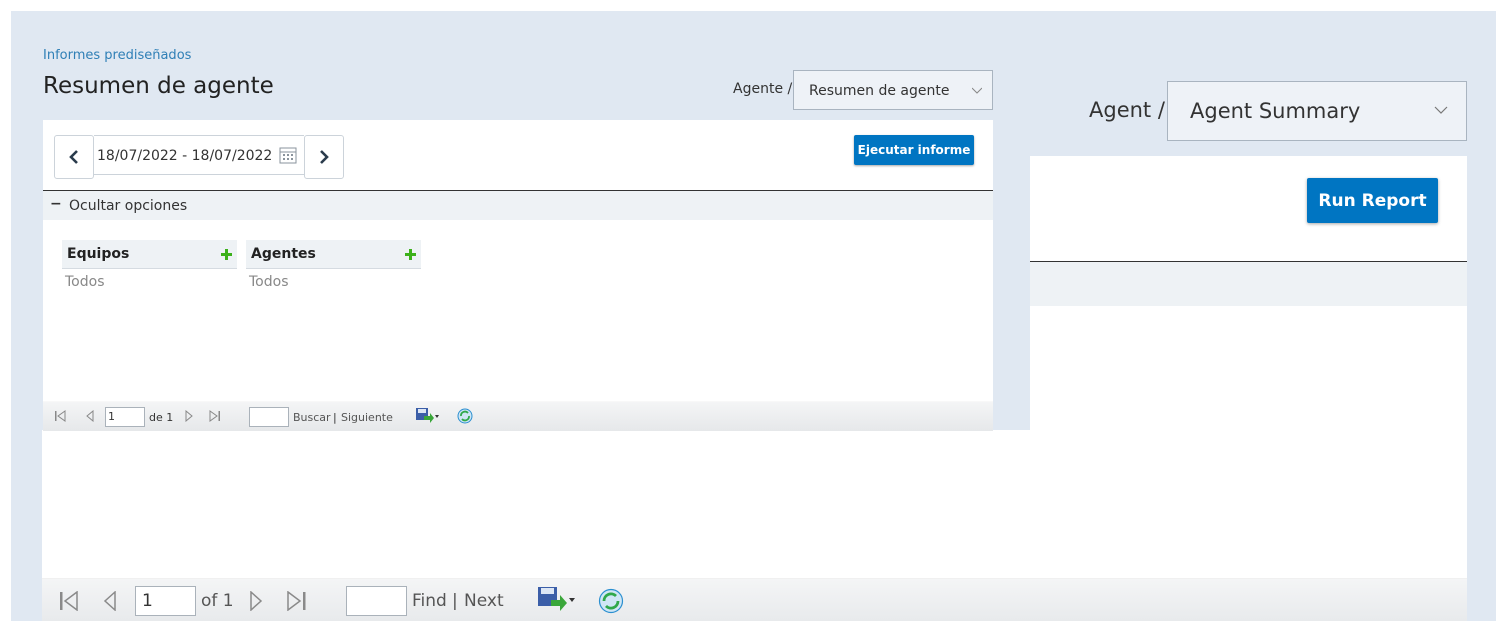 This screenshot has width=1496, height=621. Describe the element at coordinates (484, 601) in the screenshot. I see `find-next-link: Next` at that location.